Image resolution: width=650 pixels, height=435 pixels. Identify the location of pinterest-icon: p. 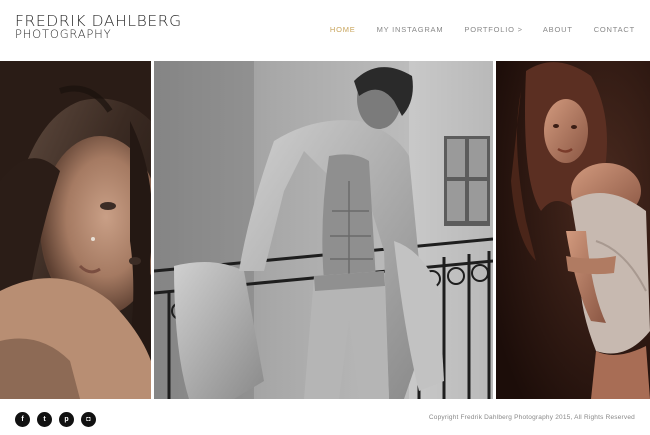
(66, 419).